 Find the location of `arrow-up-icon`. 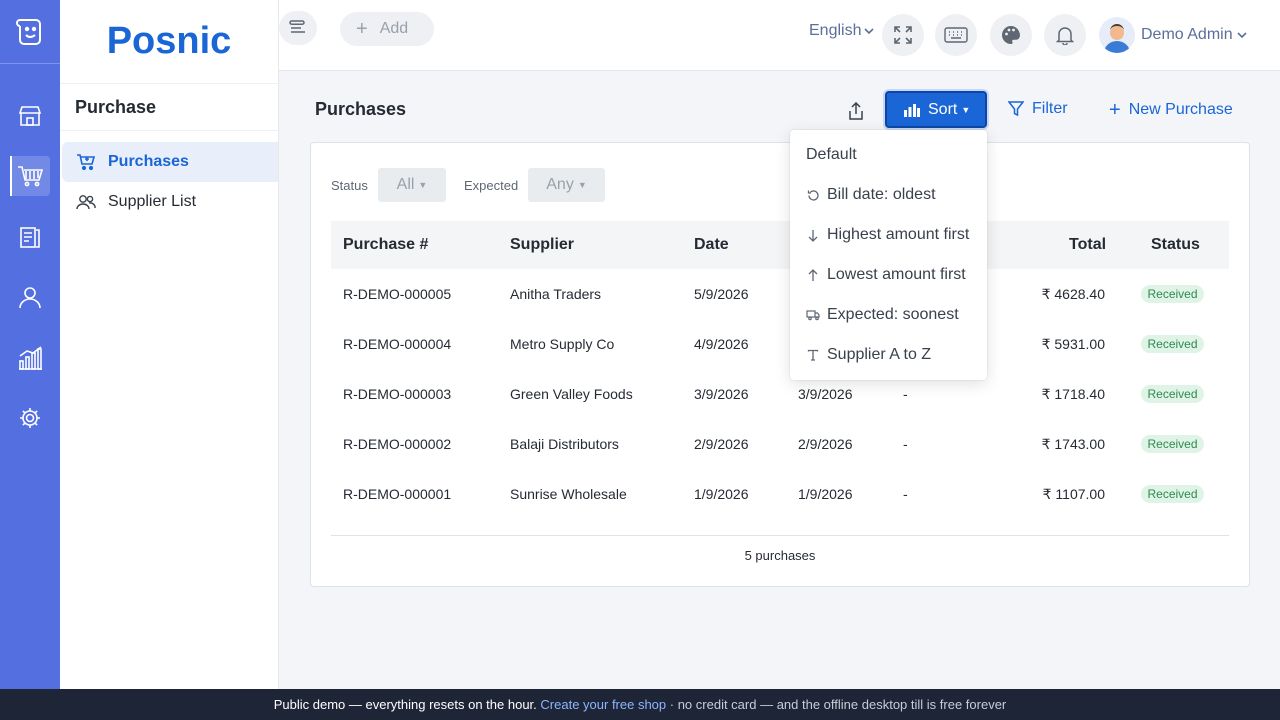

arrow-up-icon is located at coordinates (813, 275).